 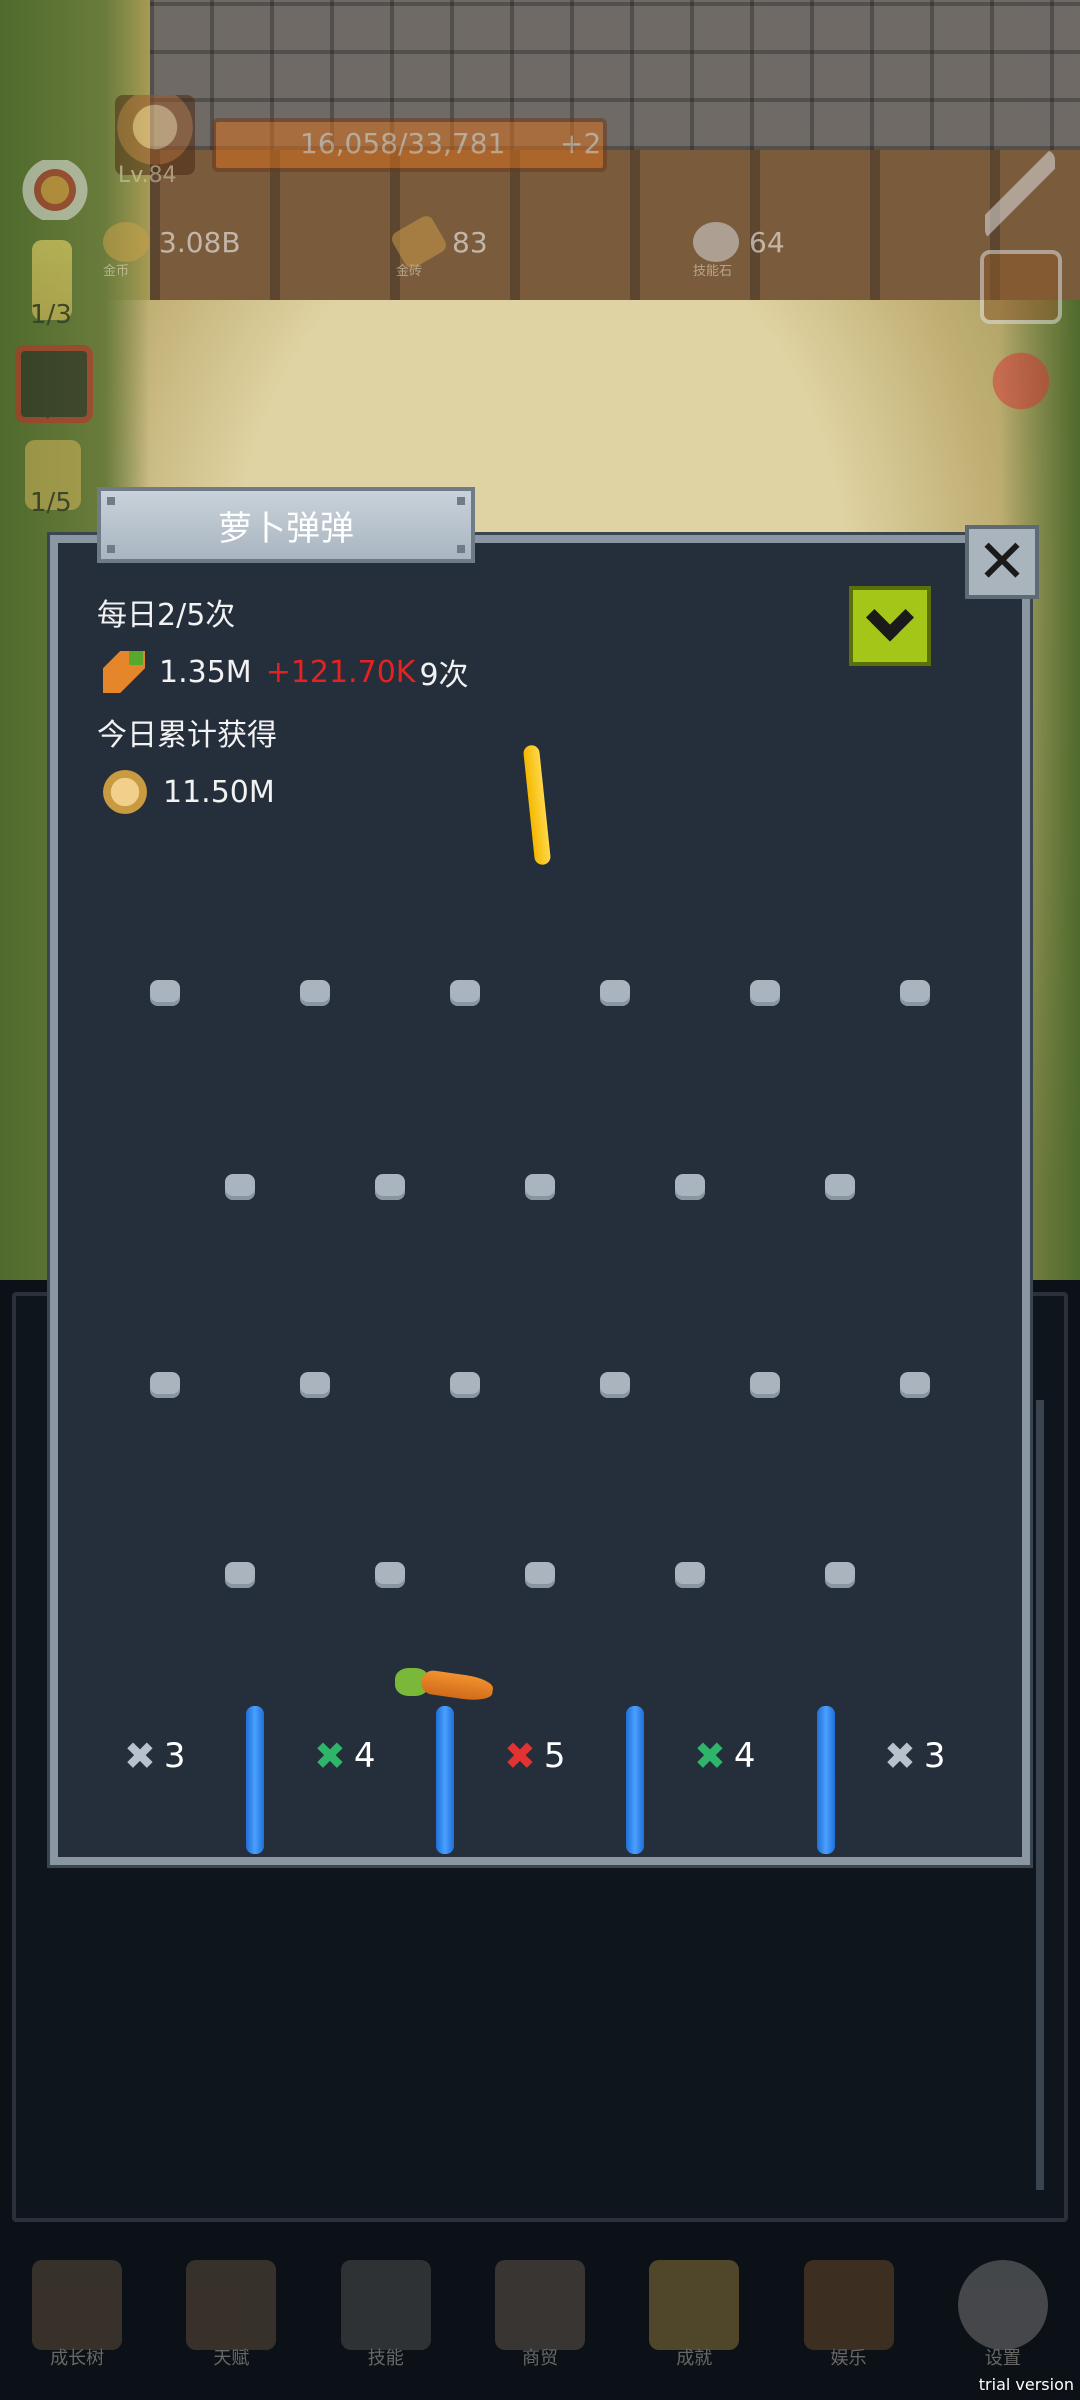 I want to click on book-icon, so click(x=77, y=2305).